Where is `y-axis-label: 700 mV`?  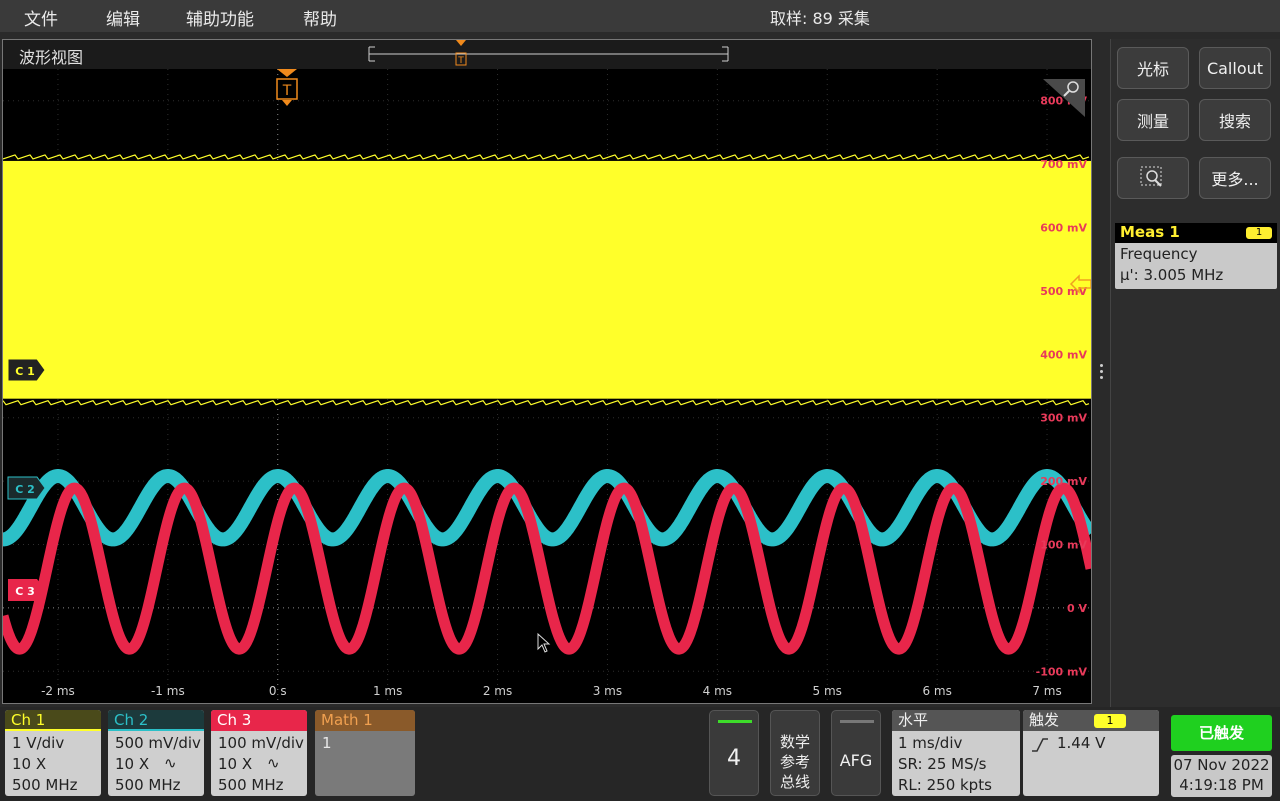 y-axis-label: 700 mV is located at coordinates (1063, 164).